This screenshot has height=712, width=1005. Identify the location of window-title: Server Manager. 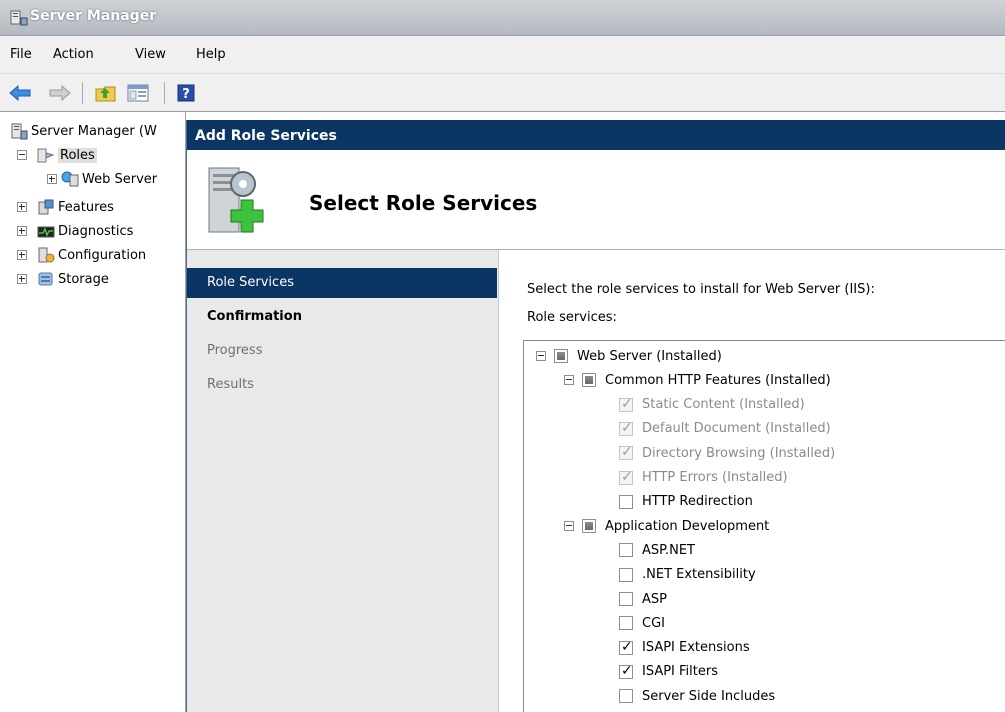
(93, 16).